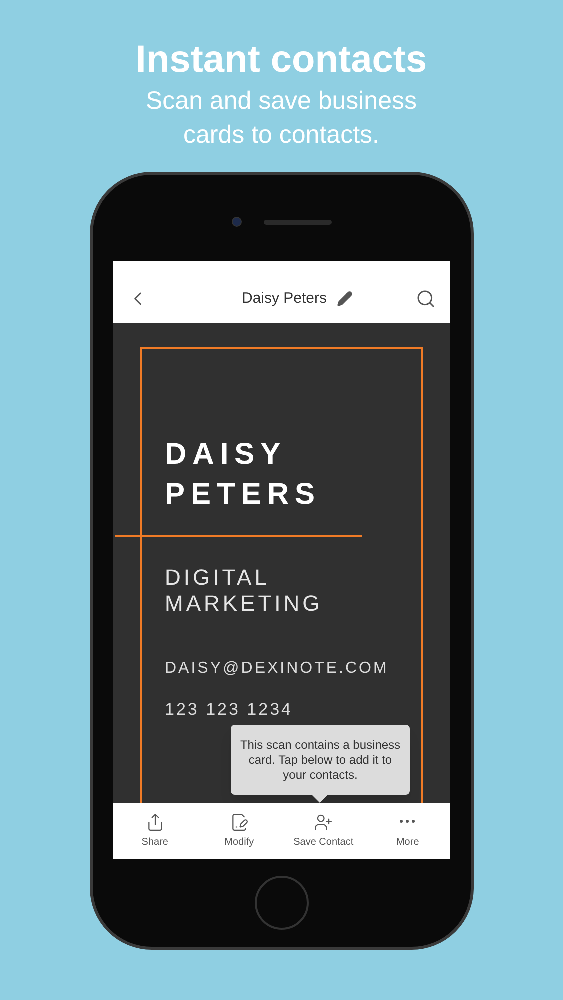 The height and width of the screenshot is (1000, 563). I want to click on card-phone: 123 123 1234, so click(229, 710).